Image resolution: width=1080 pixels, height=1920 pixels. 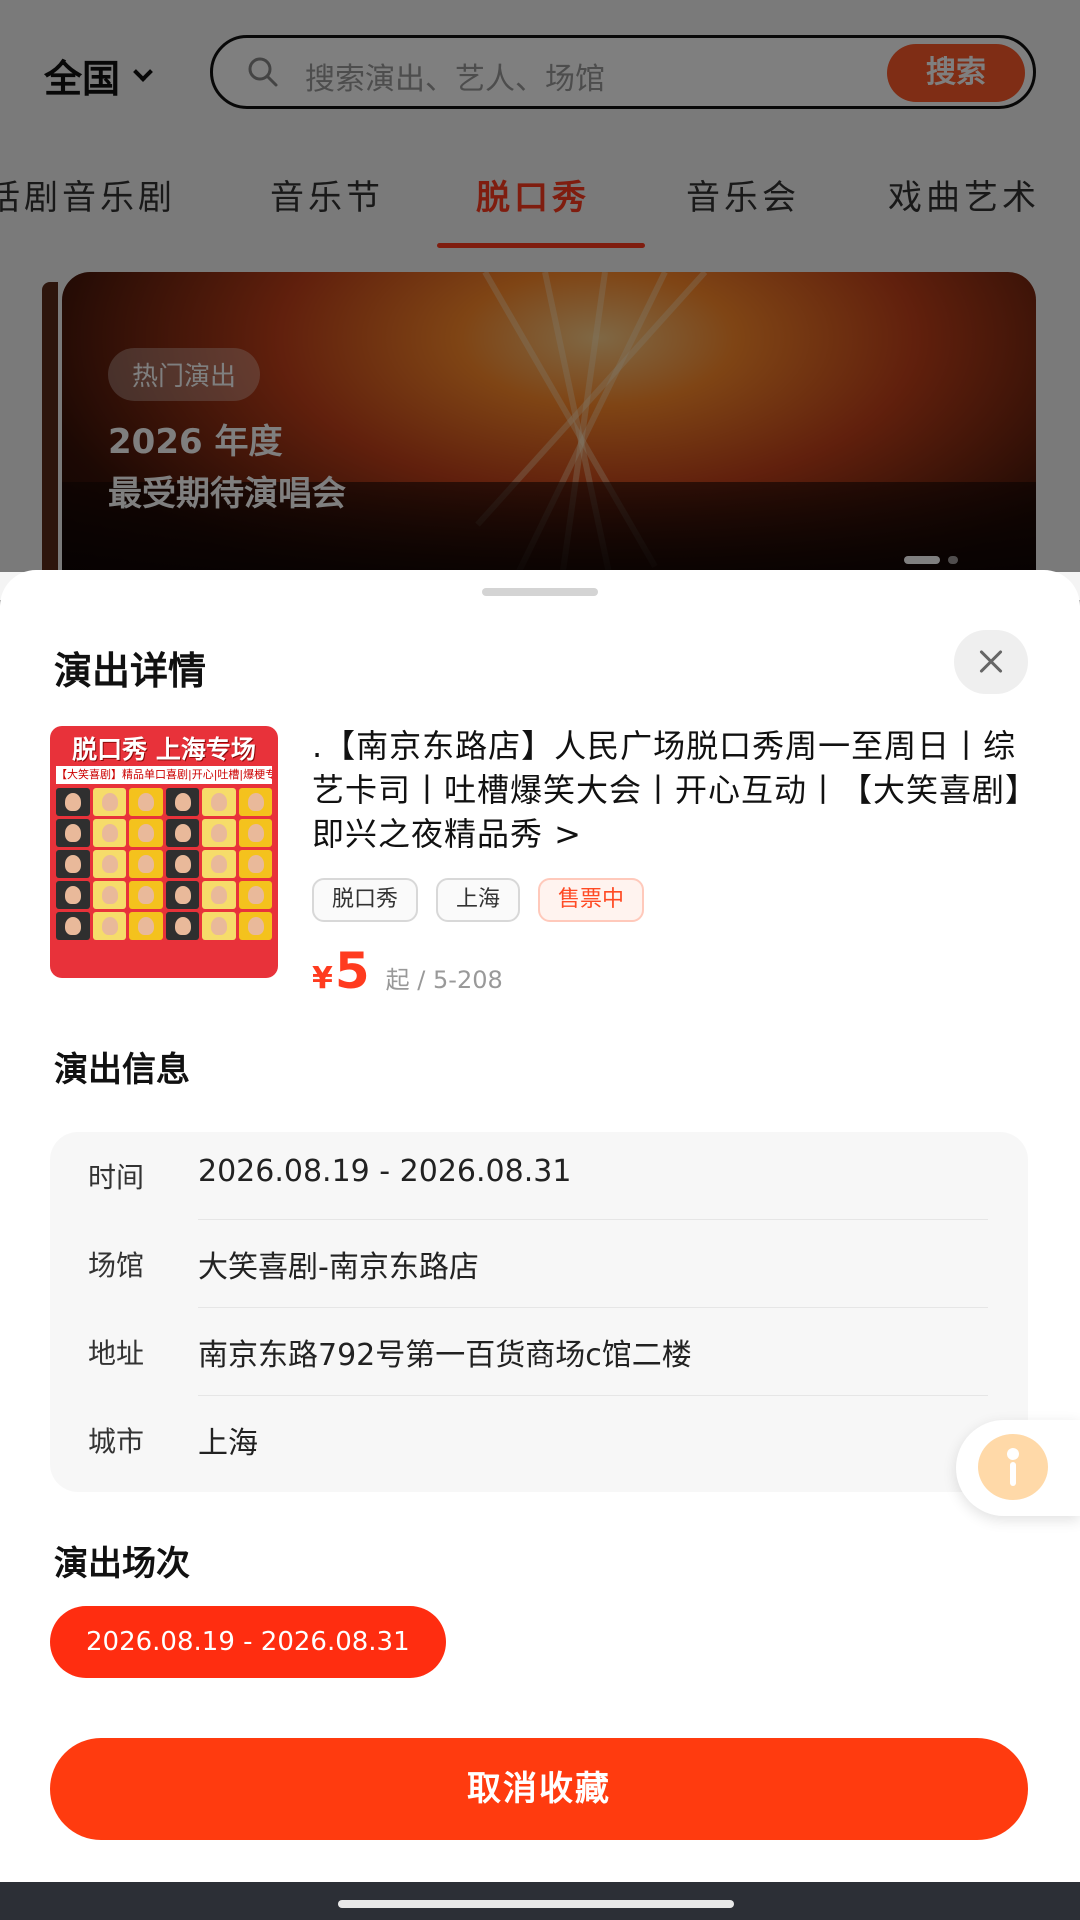 What do you see at coordinates (352, 971) in the screenshot?
I see `price-amount: 5` at bounding box center [352, 971].